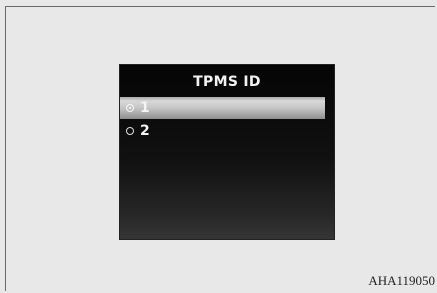 This screenshot has width=437, height=293. Describe the element at coordinates (227, 82) in the screenshot. I see `screen-title: TPMS ID` at that location.